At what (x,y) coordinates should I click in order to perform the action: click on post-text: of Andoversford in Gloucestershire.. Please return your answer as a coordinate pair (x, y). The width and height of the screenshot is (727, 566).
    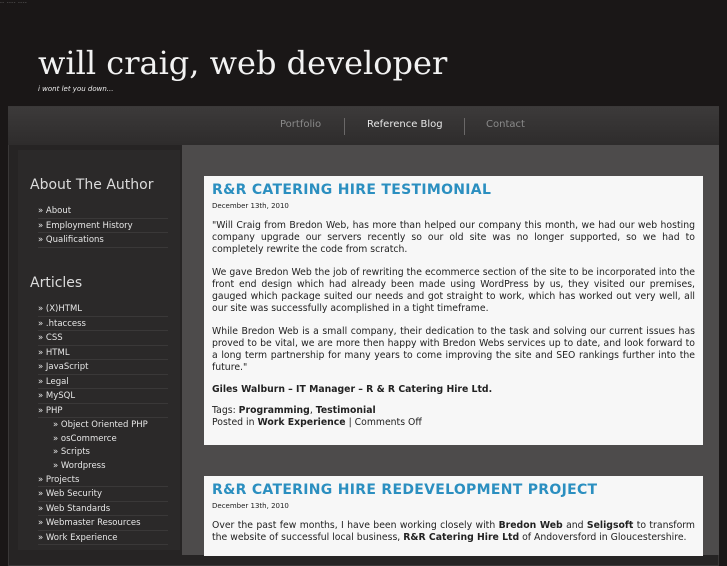
    Looking at the image, I should click on (603, 537).